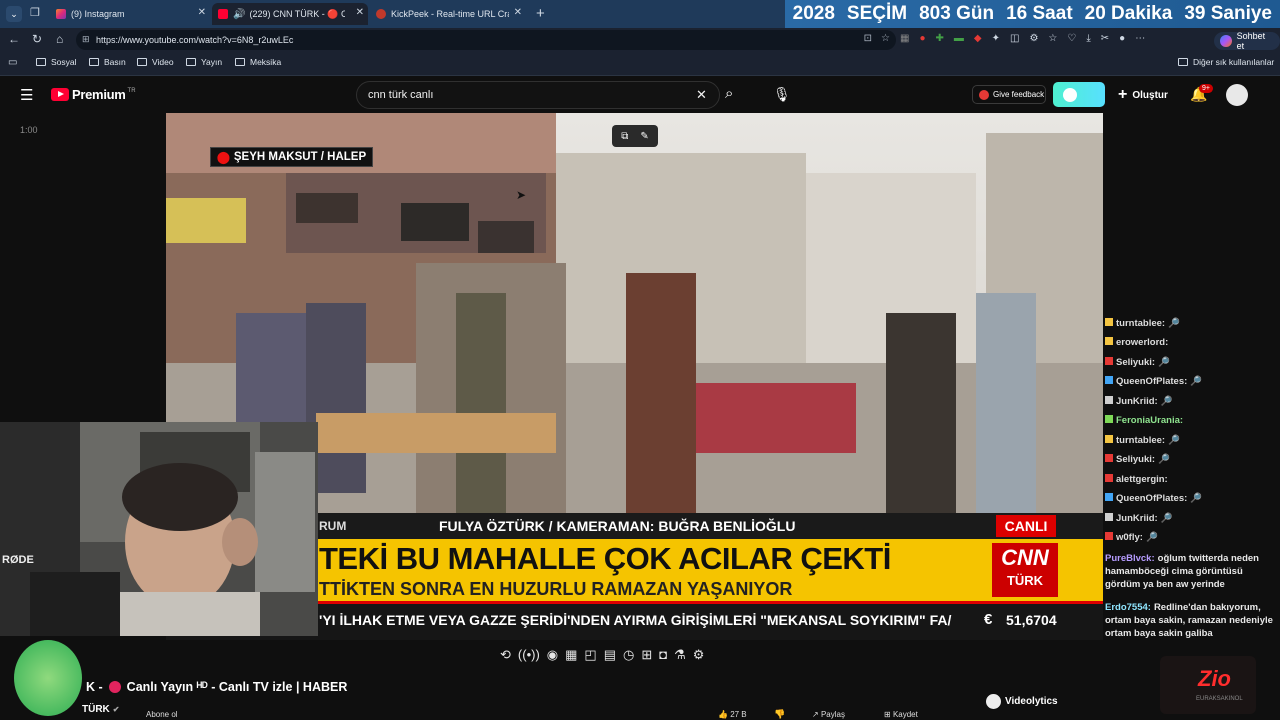 Image resolution: width=1280 pixels, height=720 pixels. I want to click on clear-search-icon: ✕, so click(701, 95).